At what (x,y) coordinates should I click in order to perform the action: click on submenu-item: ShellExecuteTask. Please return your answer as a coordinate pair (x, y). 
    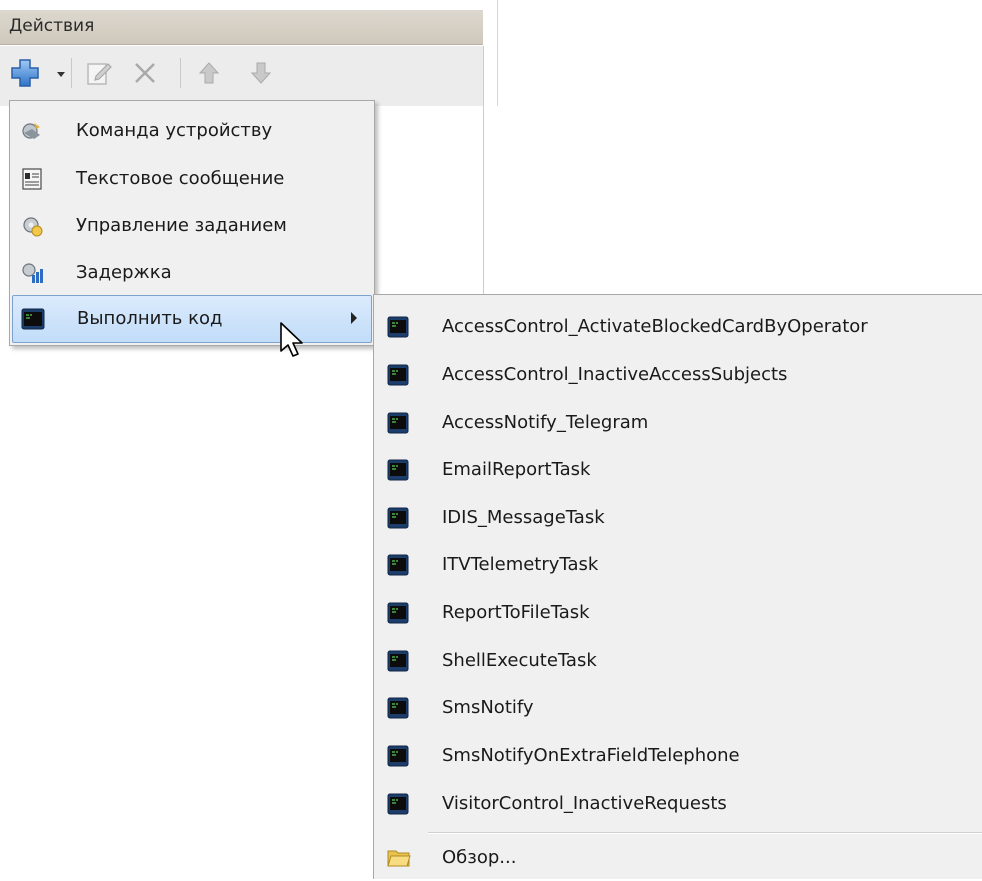
    Looking at the image, I should click on (678, 661).